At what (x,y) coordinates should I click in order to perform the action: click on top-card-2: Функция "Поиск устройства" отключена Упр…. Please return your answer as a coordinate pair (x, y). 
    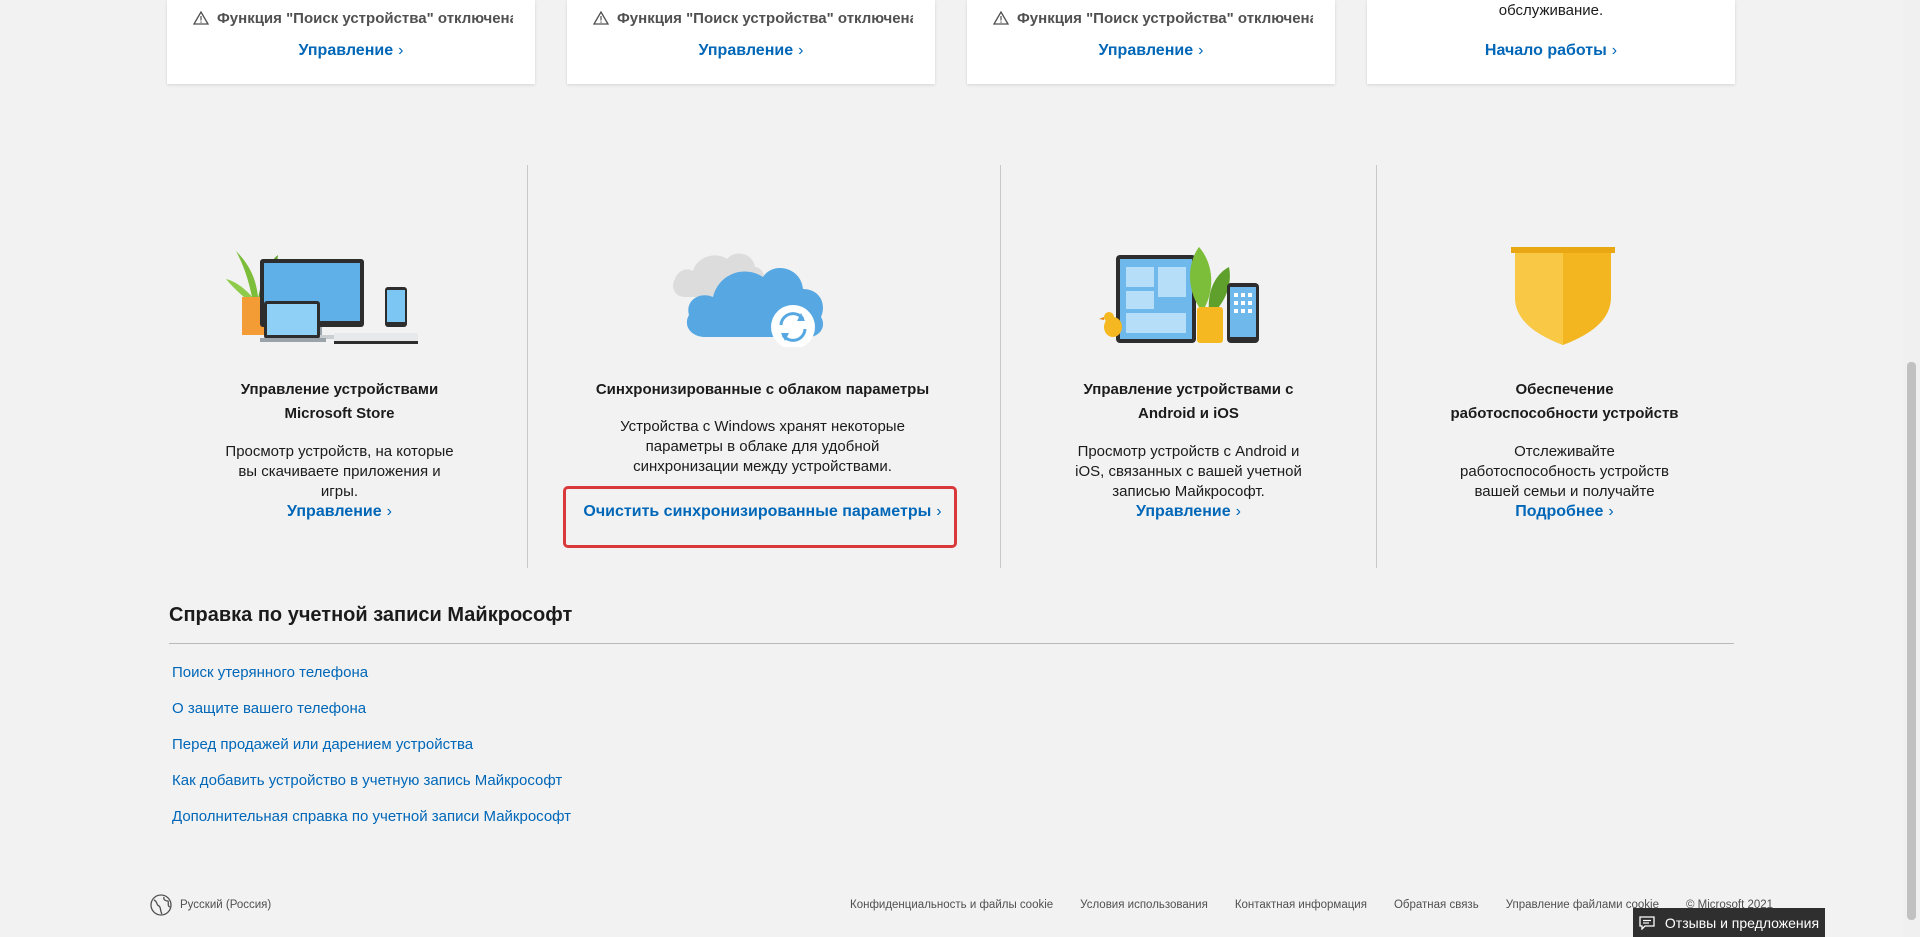
    Looking at the image, I should click on (751, 42).